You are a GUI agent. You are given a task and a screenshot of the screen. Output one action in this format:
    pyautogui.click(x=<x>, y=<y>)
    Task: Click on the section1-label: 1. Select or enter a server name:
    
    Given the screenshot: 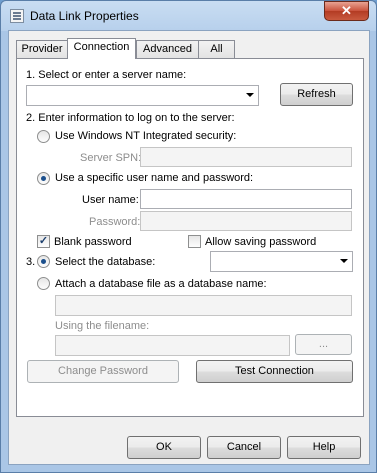 What is the action you would take?
    pyautogui.click(x=106, y=75)
    